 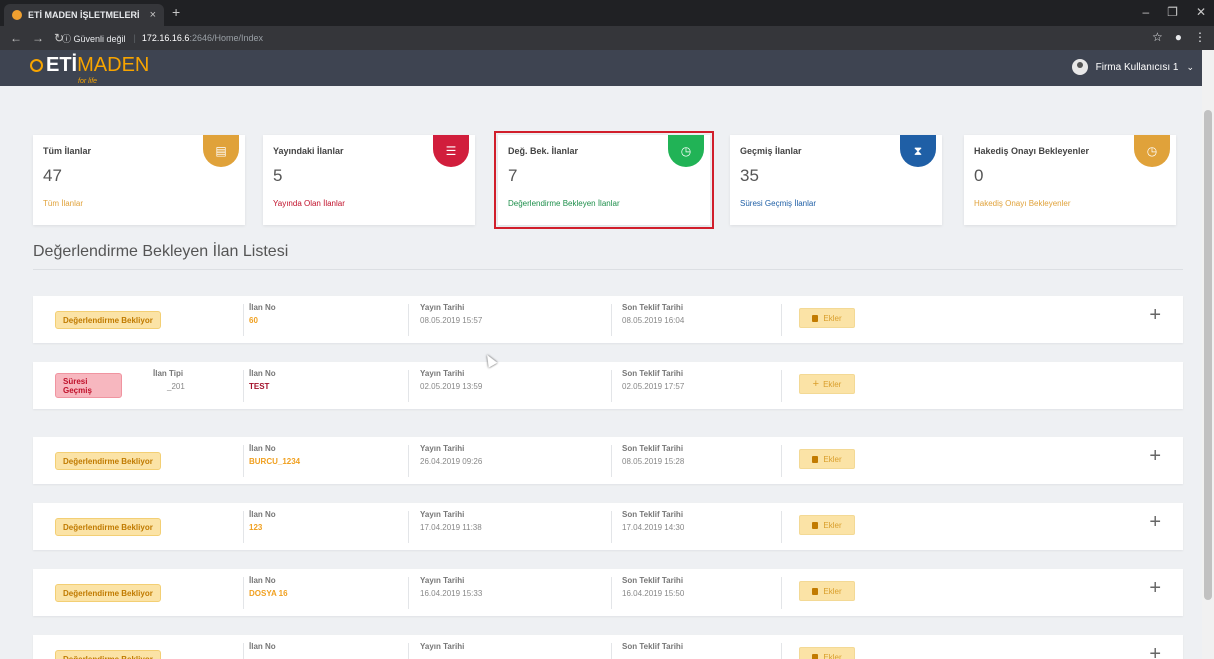 I want to click on card-link: Tüm İlanlar, so click(x=63, y=203).